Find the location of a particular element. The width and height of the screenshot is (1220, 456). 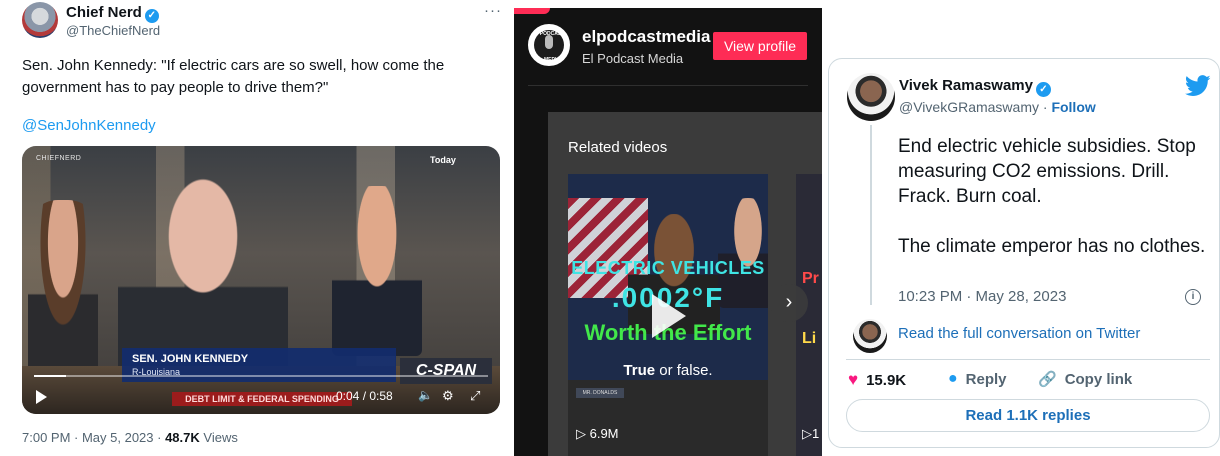

related-videos-title: Related videos is located at coordinates (618, 147).